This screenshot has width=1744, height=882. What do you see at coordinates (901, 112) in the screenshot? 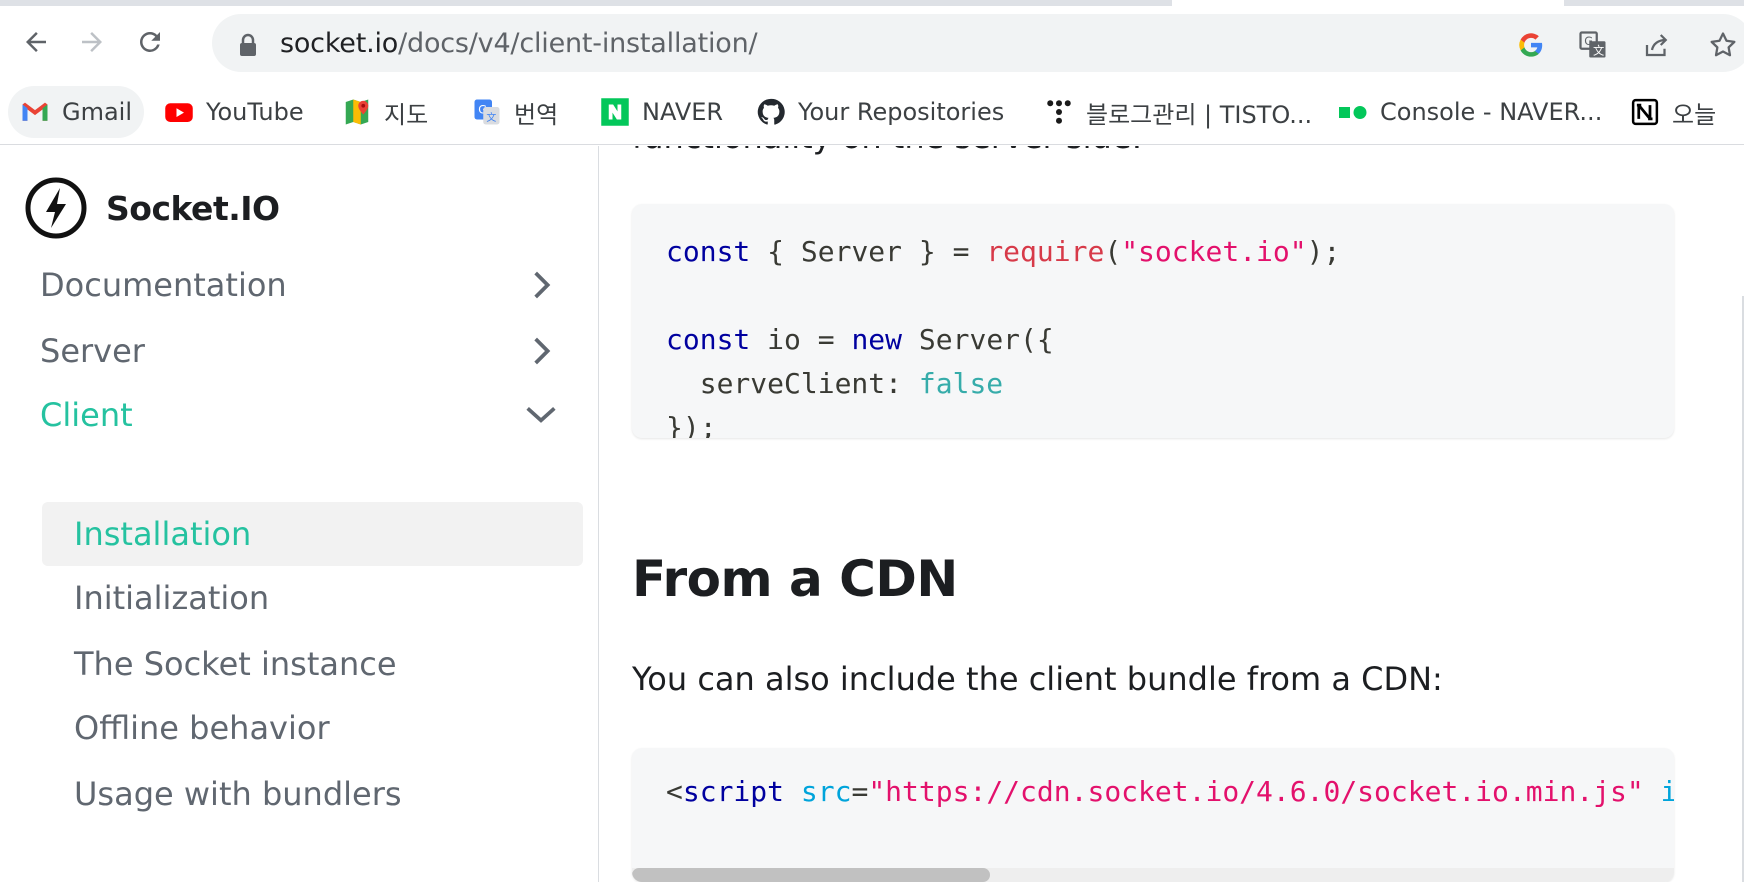
I see `bookmark-label: Your Repositories` at bounding box center [901, 112].